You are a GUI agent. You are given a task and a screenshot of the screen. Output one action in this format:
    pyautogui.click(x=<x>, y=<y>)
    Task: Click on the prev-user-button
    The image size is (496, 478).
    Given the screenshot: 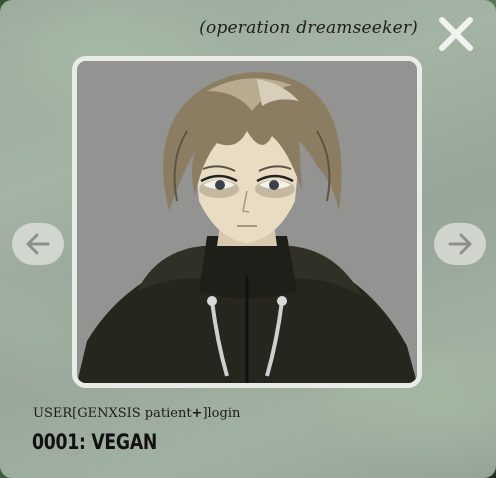 What is the action you would take?
    pyautogui.click(x=38, y=244)
    